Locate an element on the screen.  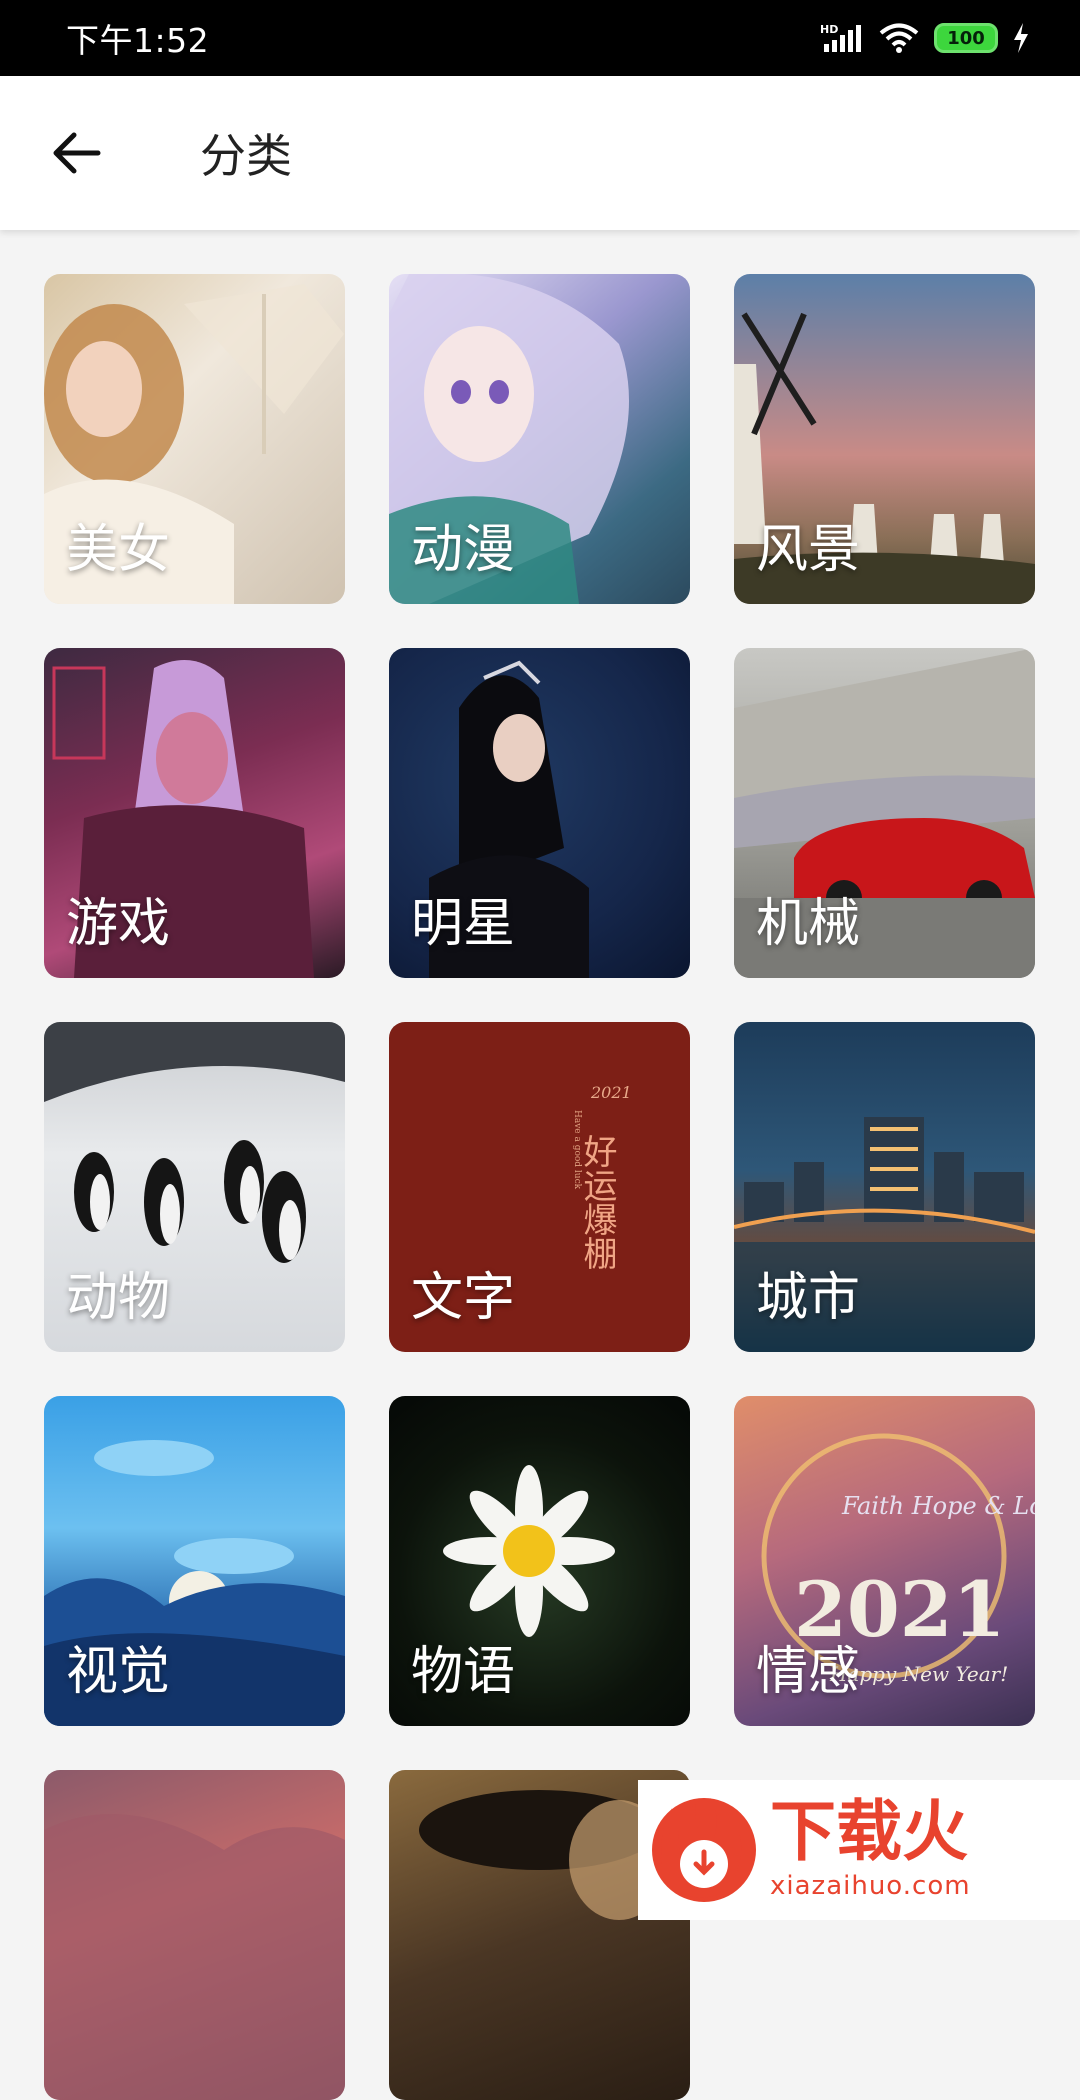
arrow-left-icon is located at coordinates (77, 153).